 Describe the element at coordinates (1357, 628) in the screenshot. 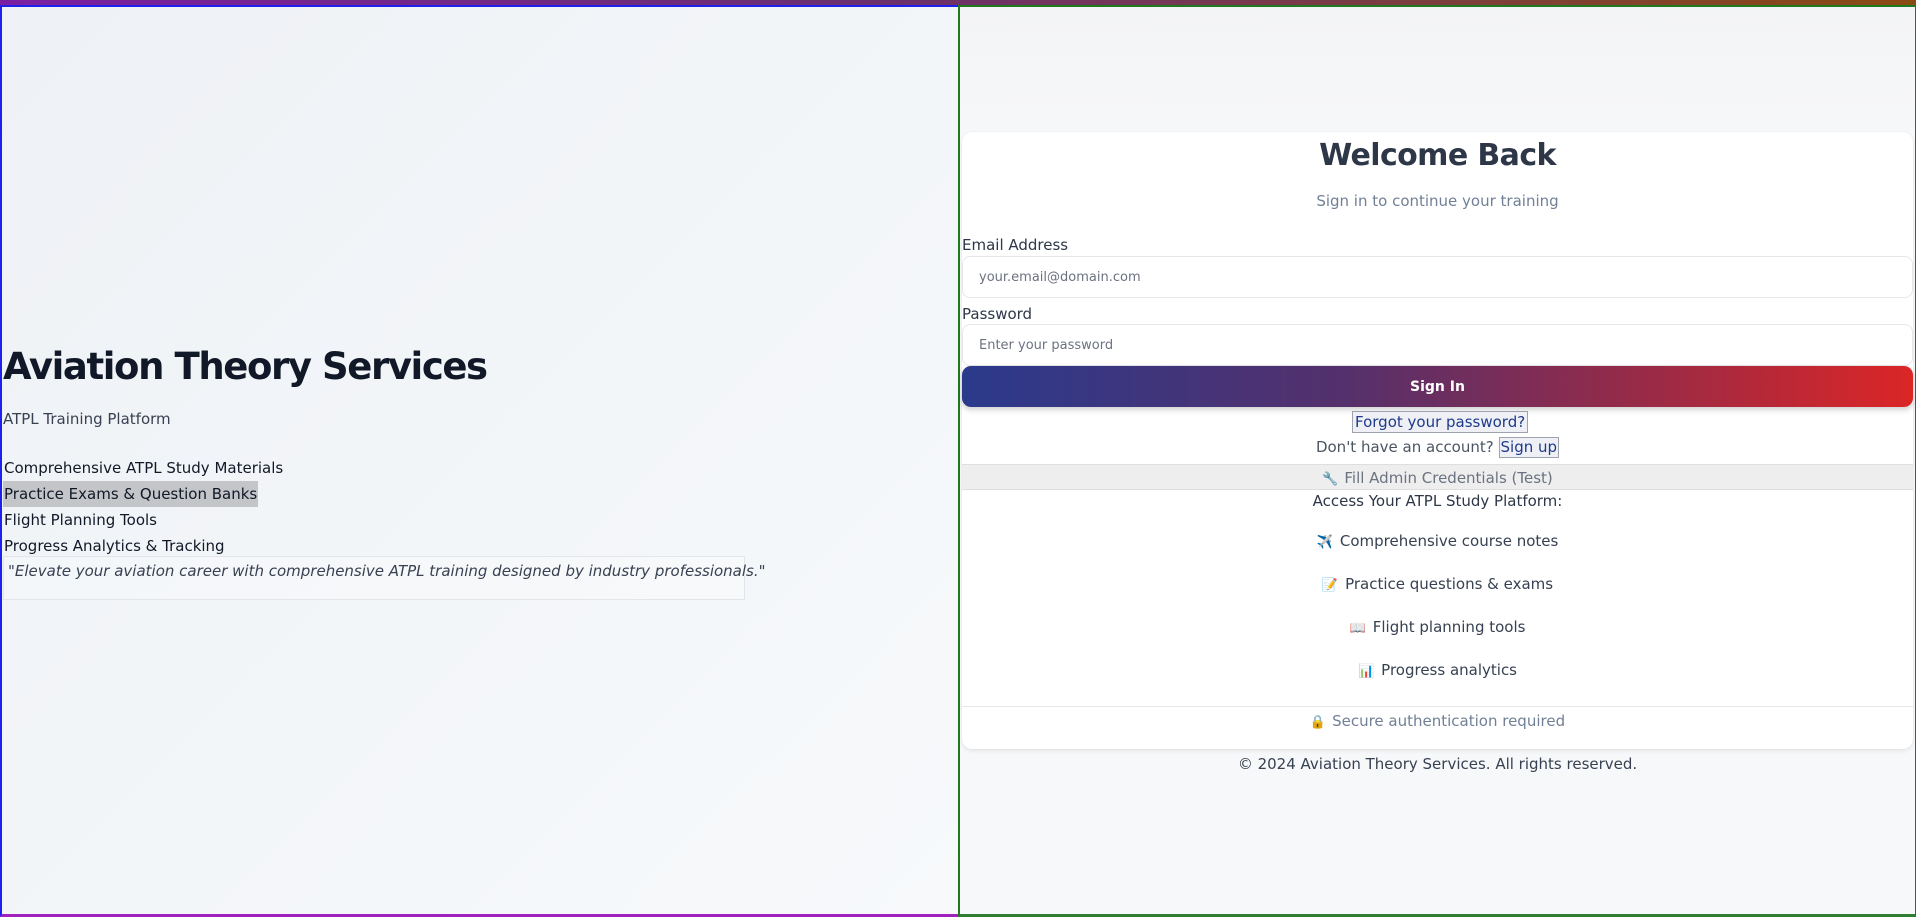

I see `book-icon: 📖` at that location.